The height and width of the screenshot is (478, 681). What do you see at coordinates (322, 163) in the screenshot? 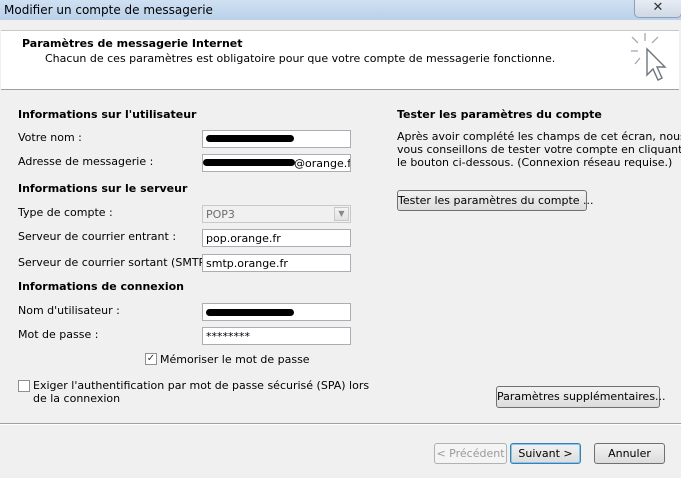
I see `email-suffix: @orange.fr` at bounding box center [322, 163].